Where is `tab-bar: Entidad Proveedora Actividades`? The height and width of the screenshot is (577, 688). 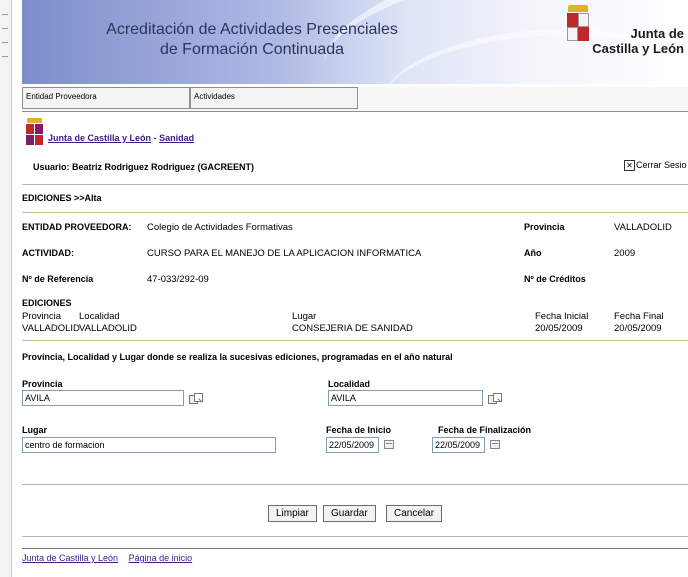
tab-bar: Entidad Proveedora Actividades is located at coordinates (355, 99).